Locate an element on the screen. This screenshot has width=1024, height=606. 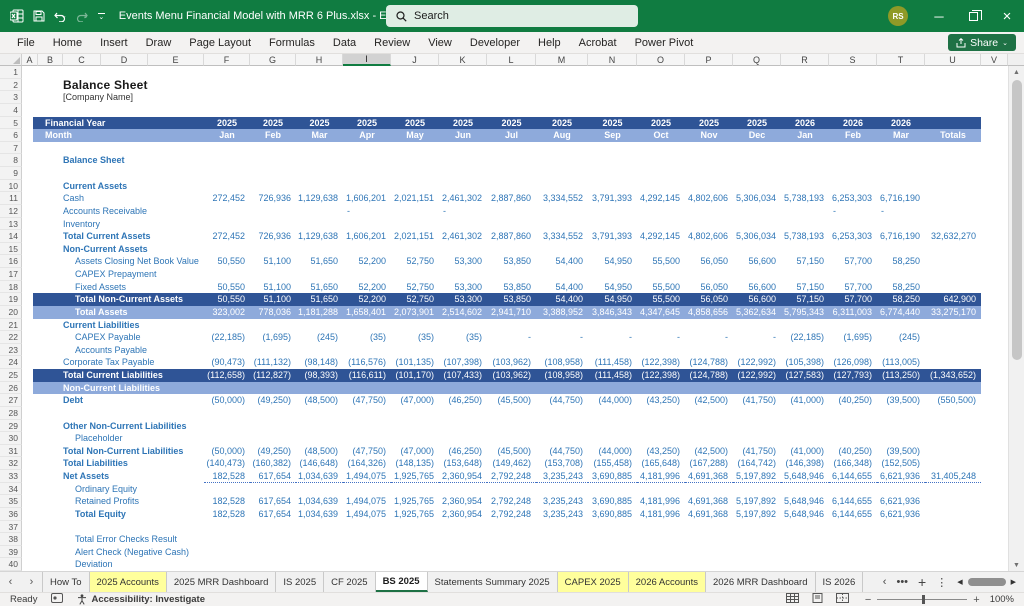
row-header-11: 11 is located at coordinates (11, 198).